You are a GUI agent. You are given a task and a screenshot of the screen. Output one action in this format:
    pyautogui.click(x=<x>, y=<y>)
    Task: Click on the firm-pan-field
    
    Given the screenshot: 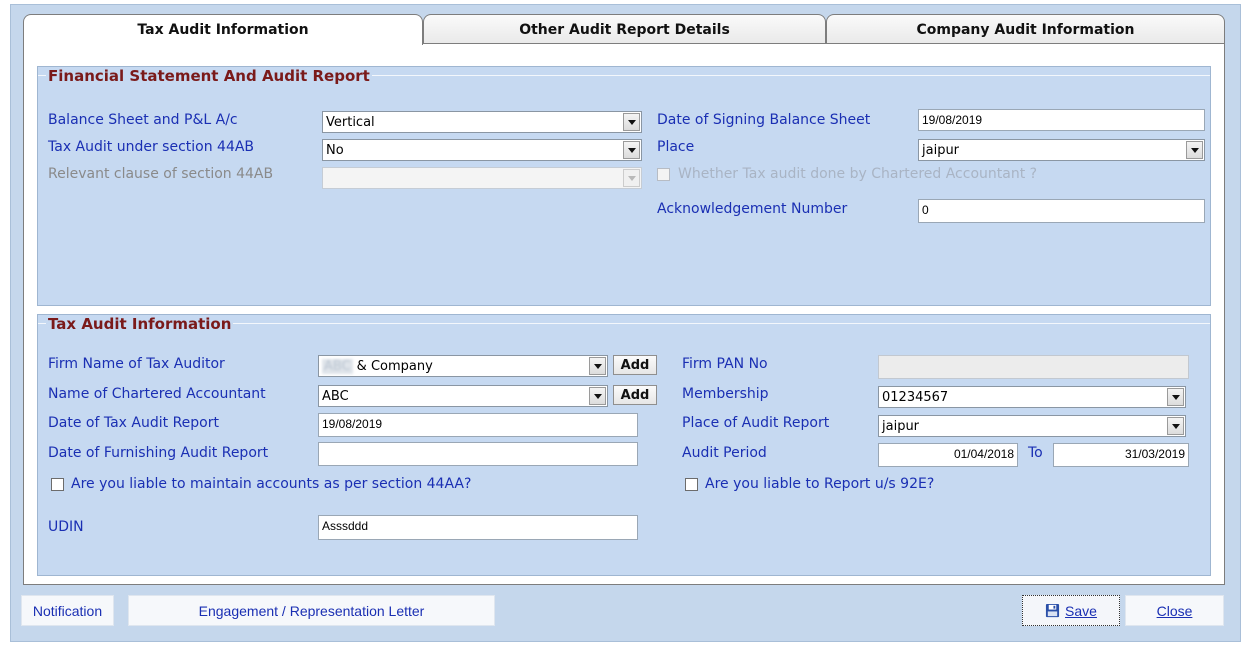 What is the action you would take?
    pyautogui.click(x=1033, y=367)
    